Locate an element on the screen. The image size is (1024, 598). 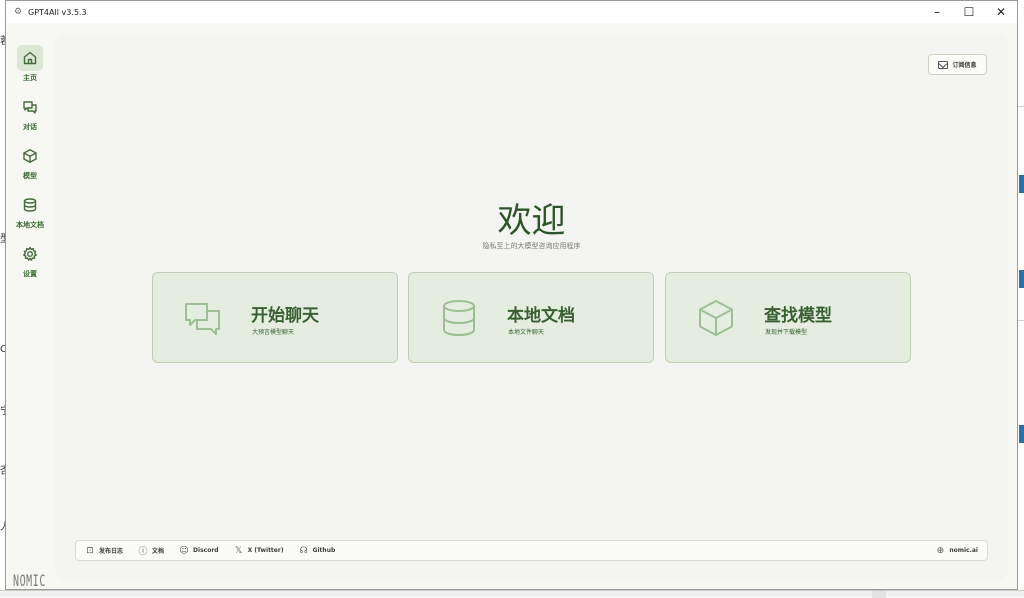
sidebar-item-settings: 设置 is located at coordinates (30, 264).